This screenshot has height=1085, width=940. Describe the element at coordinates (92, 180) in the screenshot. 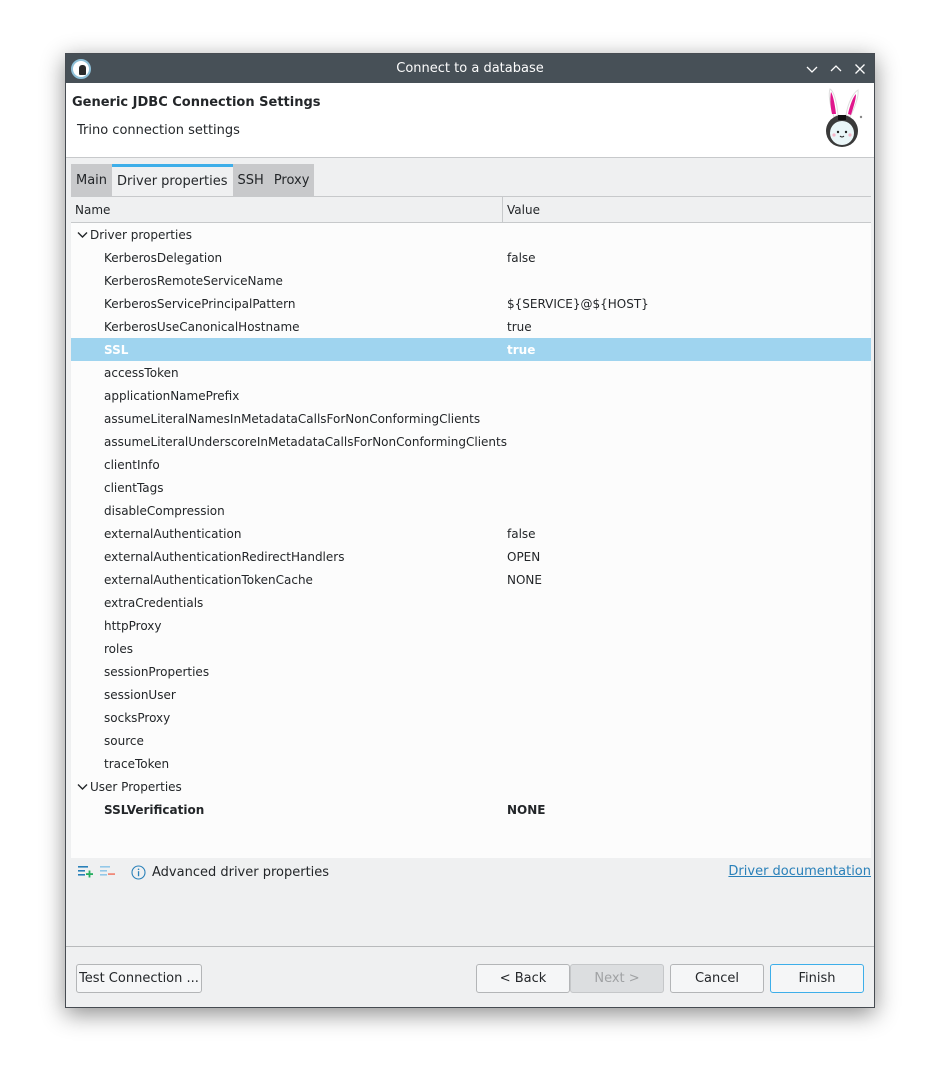

I see `tab-main: Main` at that location.